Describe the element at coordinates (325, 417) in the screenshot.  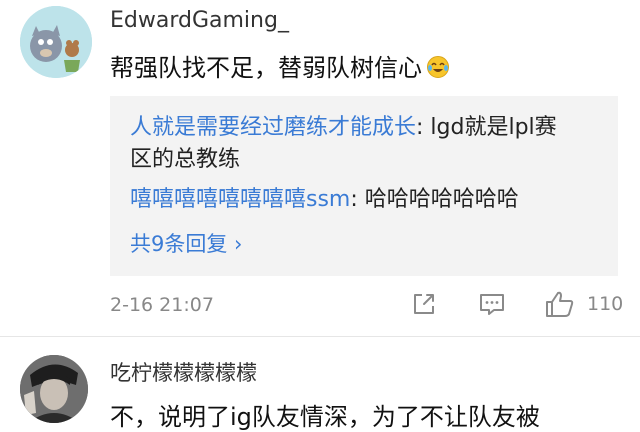
I see `comment-text: 不，说明了ig队友情深，为了不让队友被` at that location.